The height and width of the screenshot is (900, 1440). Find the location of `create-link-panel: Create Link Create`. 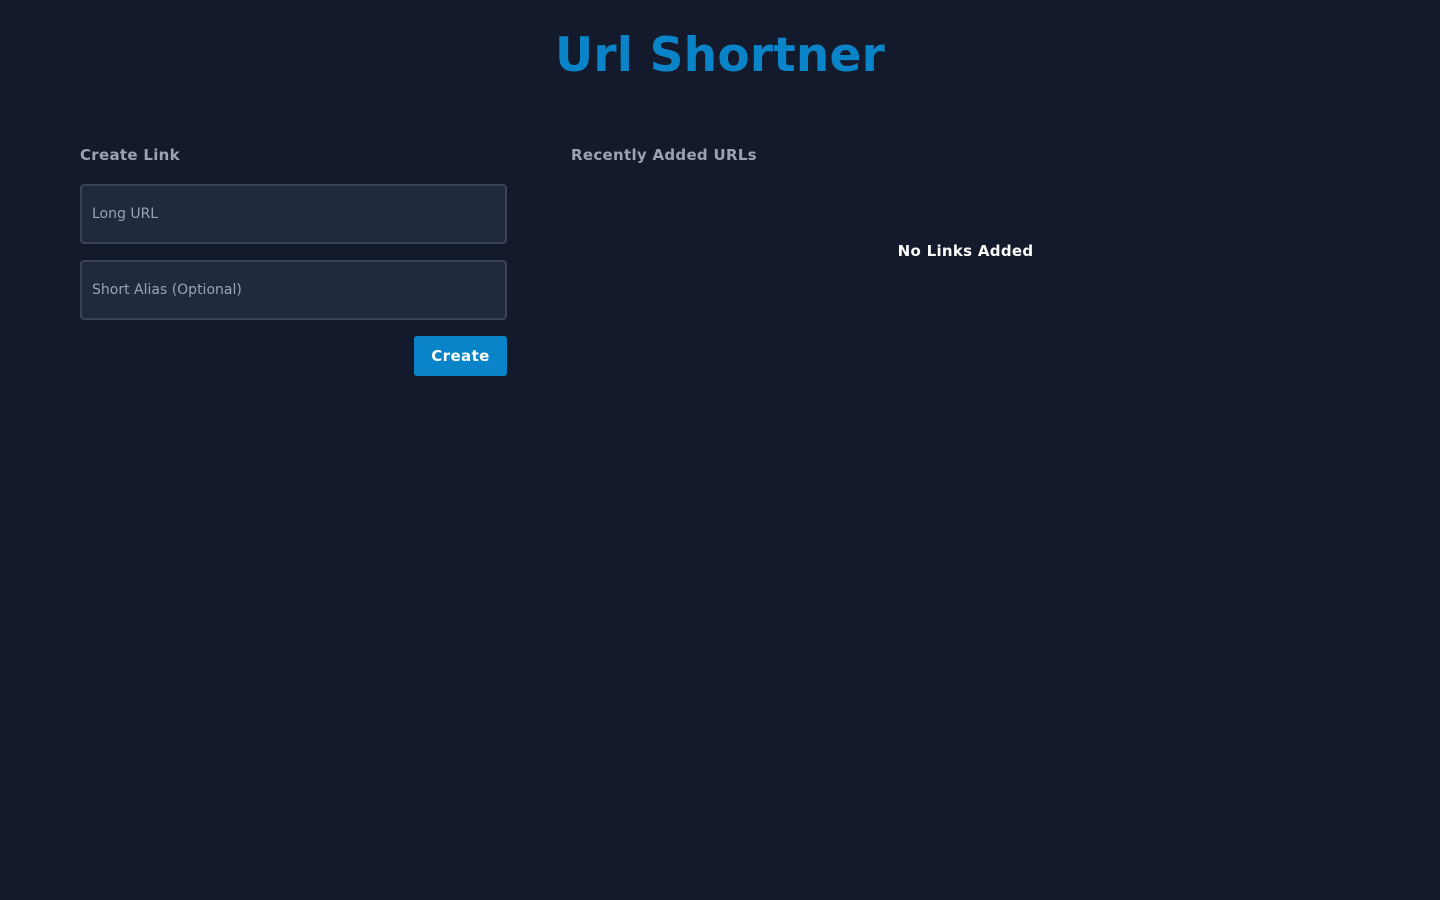

create-link-panel: Create Link Create is located at coordinates (293, 260).